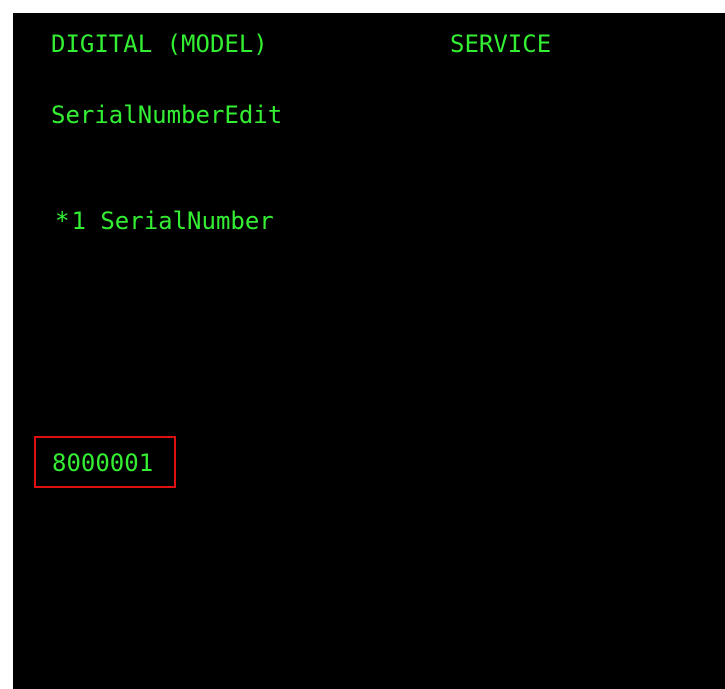 The image size is (725, 689). I want to click on selection-marker: *, so click(62, 221).